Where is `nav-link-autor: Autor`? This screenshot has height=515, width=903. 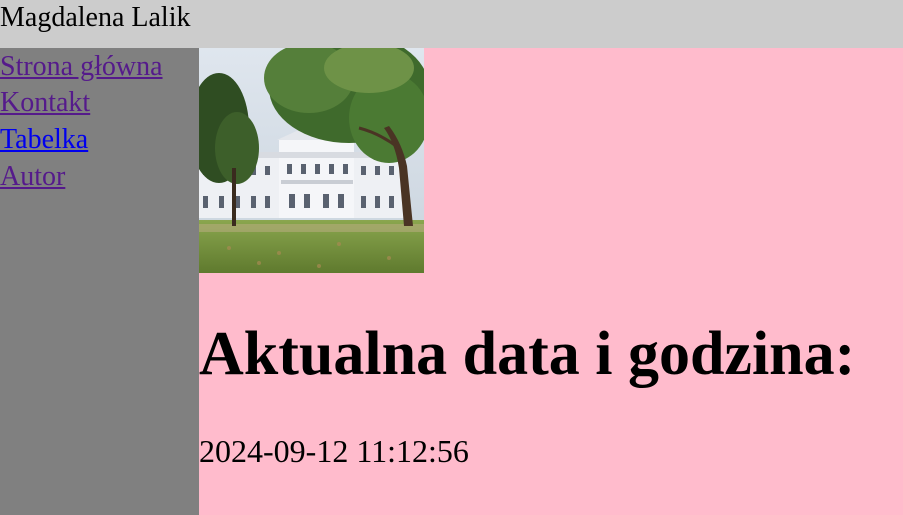 nav-link-autor: Autor is located at coordinates (32, 177).